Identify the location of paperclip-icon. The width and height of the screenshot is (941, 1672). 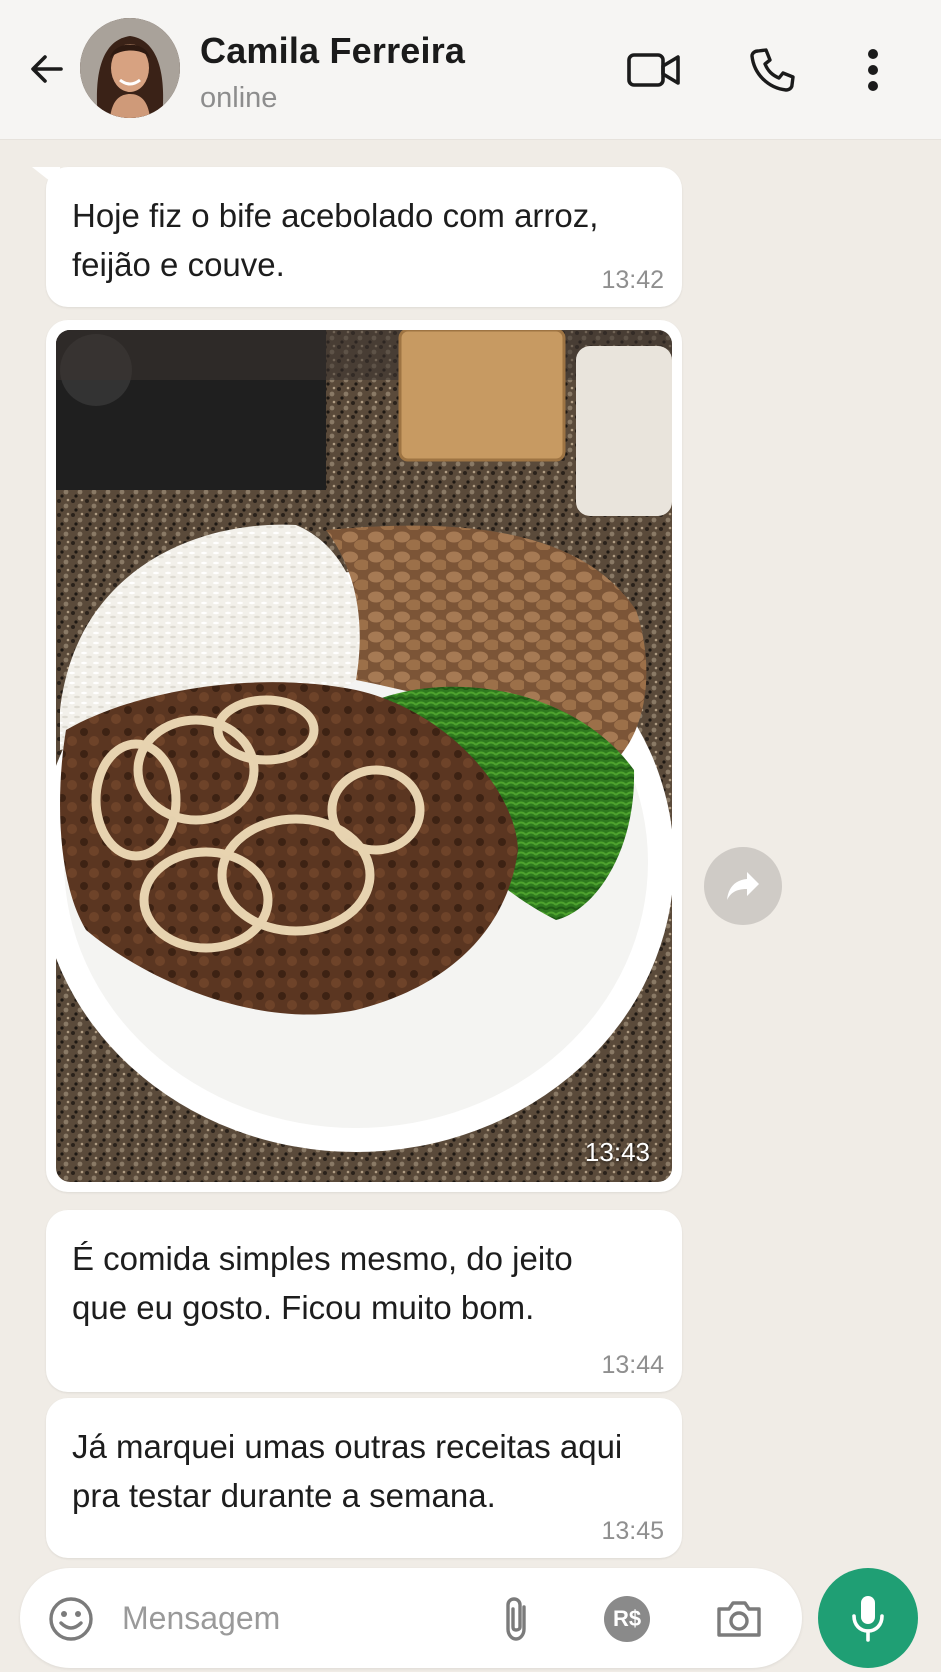
(516, 1619).